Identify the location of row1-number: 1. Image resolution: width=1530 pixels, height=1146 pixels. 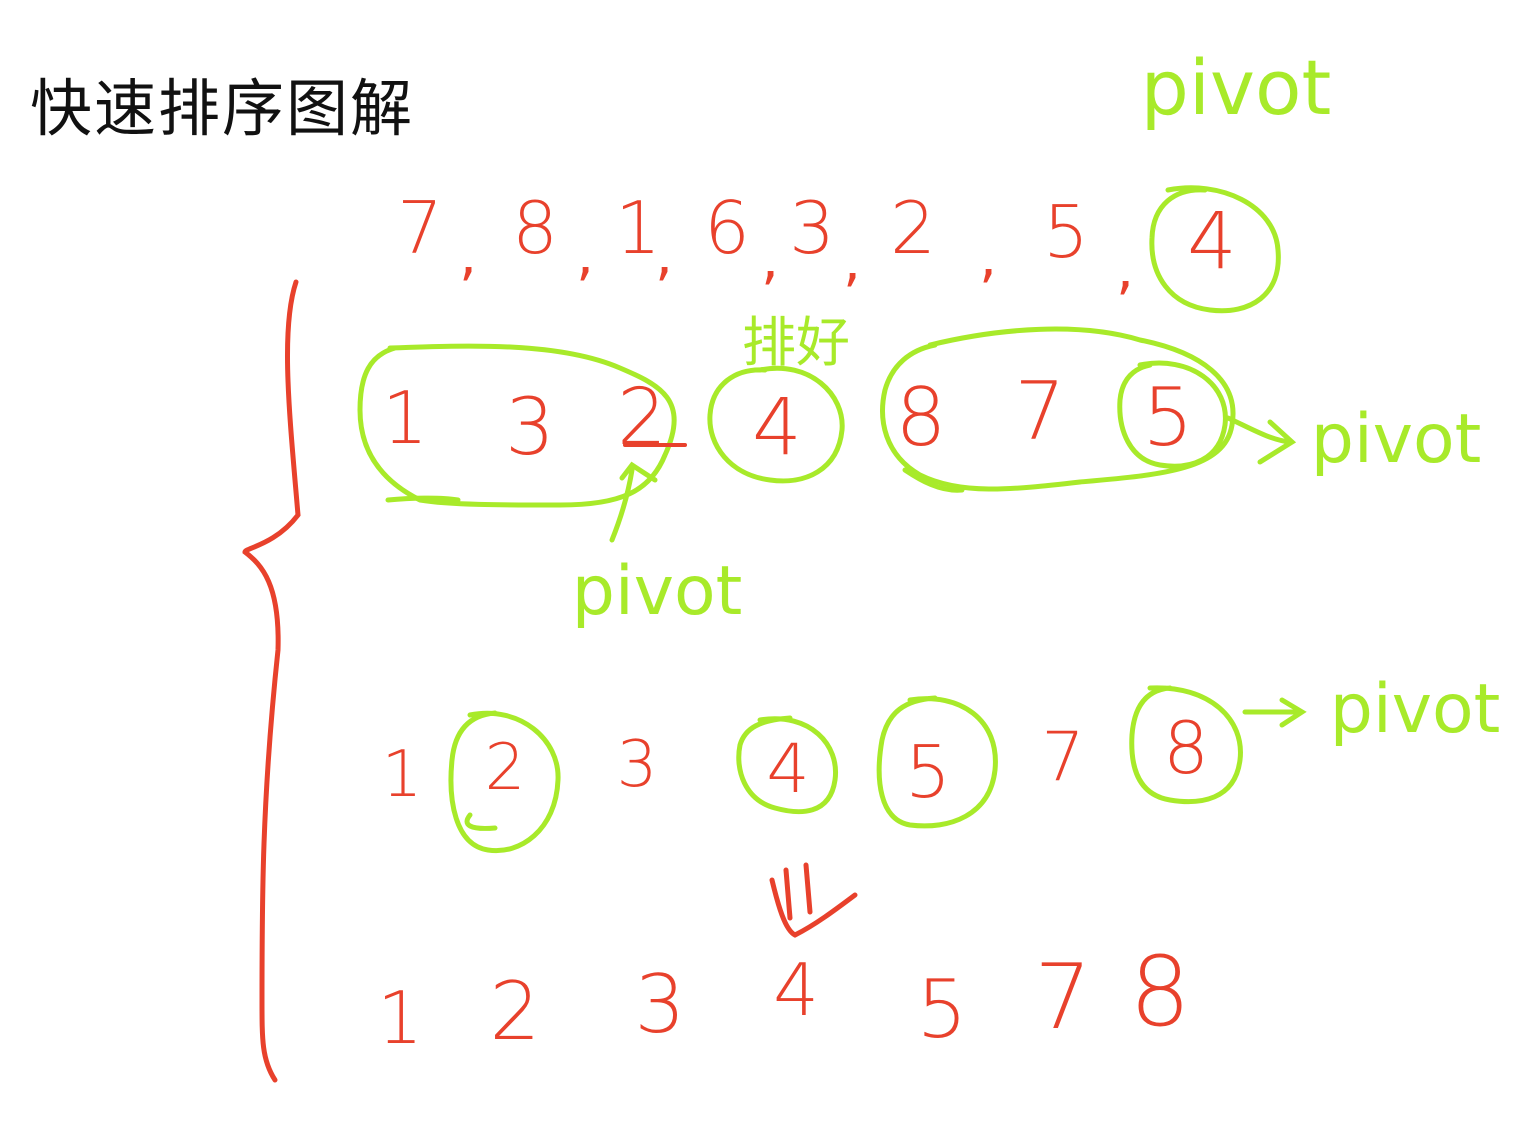
(638, 228).